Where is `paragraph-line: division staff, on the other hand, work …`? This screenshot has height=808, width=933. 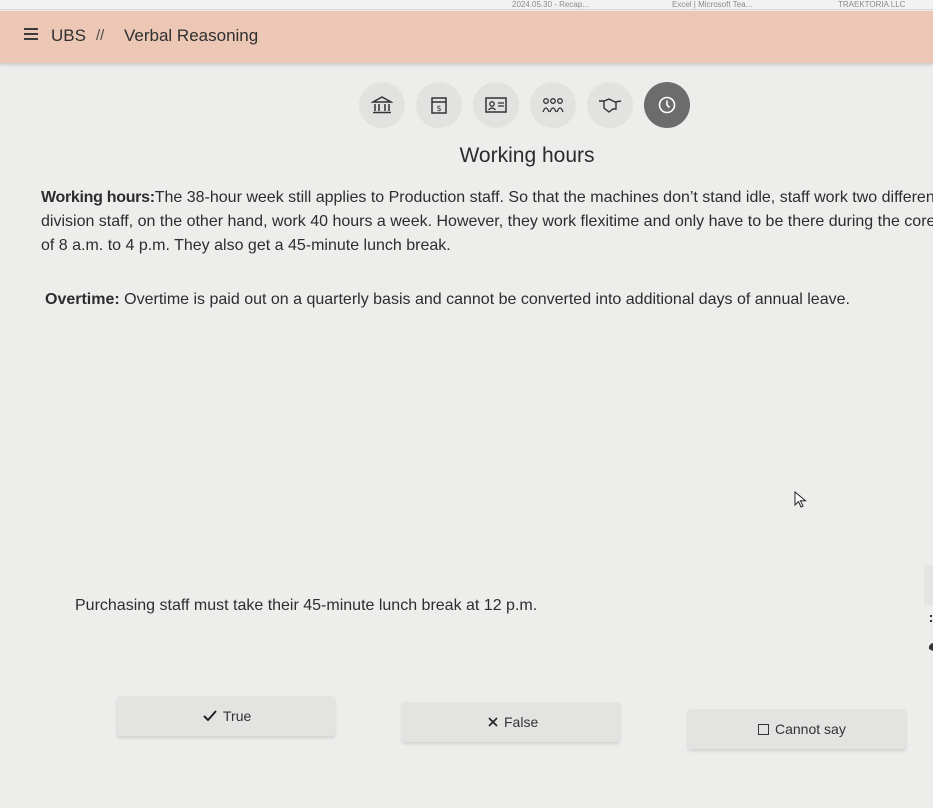
paragraph-line: division staff, on the other hand, work … is located at coordinates (487, 221).